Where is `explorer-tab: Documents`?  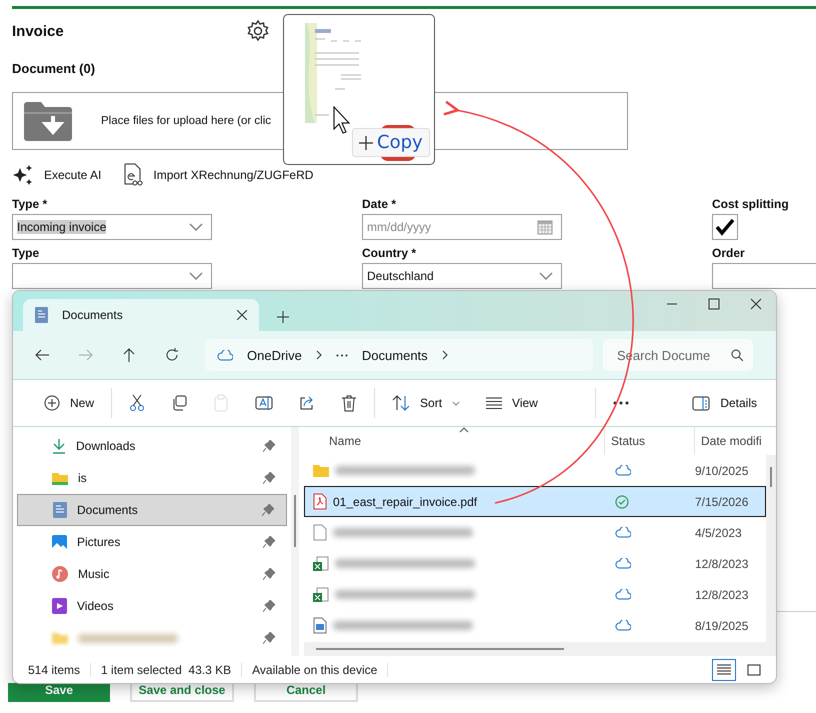 explorer-tab: Documents is located at coordinates (141, 315).